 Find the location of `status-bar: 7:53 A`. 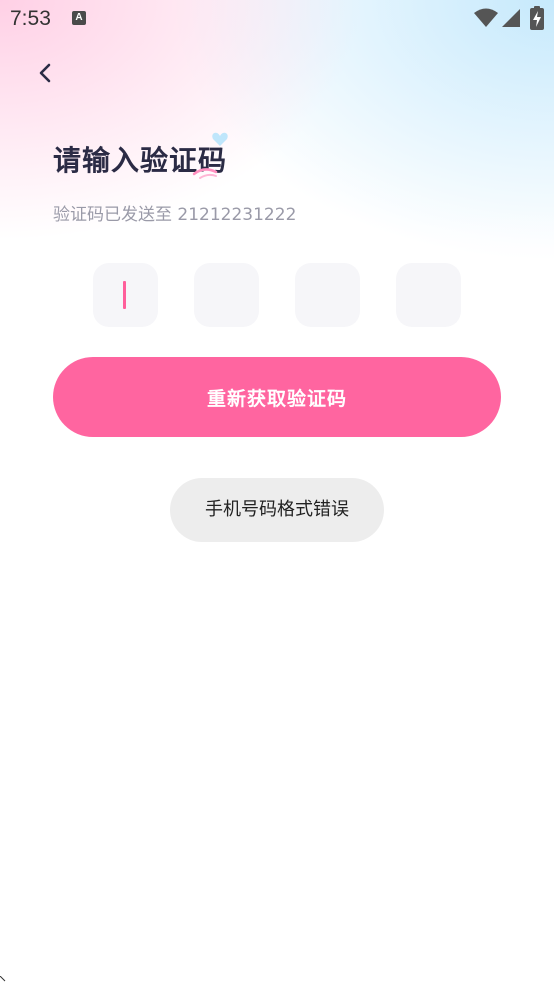

status-bar: 7:53 A is located at coordinates (277, 20).